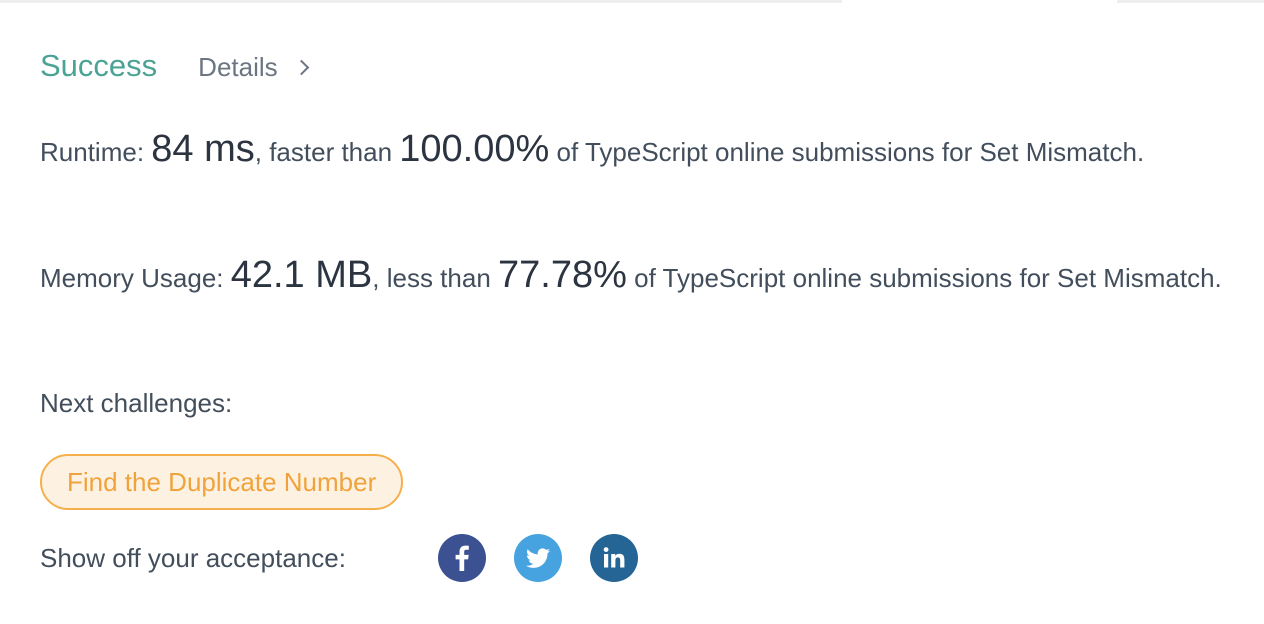 This screenshot has width=1264, height=624. I want to click on twitter-icon, so click(538, 558).